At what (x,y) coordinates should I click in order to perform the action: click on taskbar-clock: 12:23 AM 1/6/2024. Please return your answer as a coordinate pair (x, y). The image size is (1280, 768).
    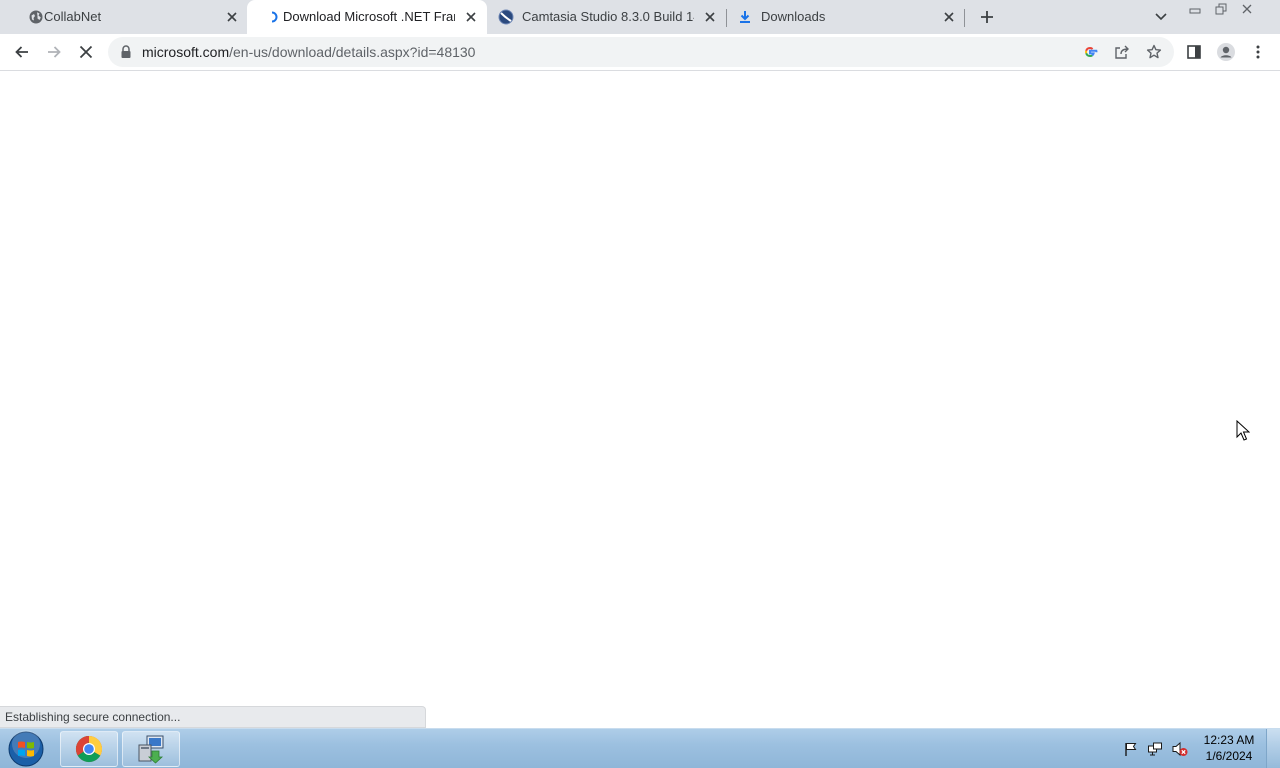
    Looking at the image, I should click on (1229, 748).